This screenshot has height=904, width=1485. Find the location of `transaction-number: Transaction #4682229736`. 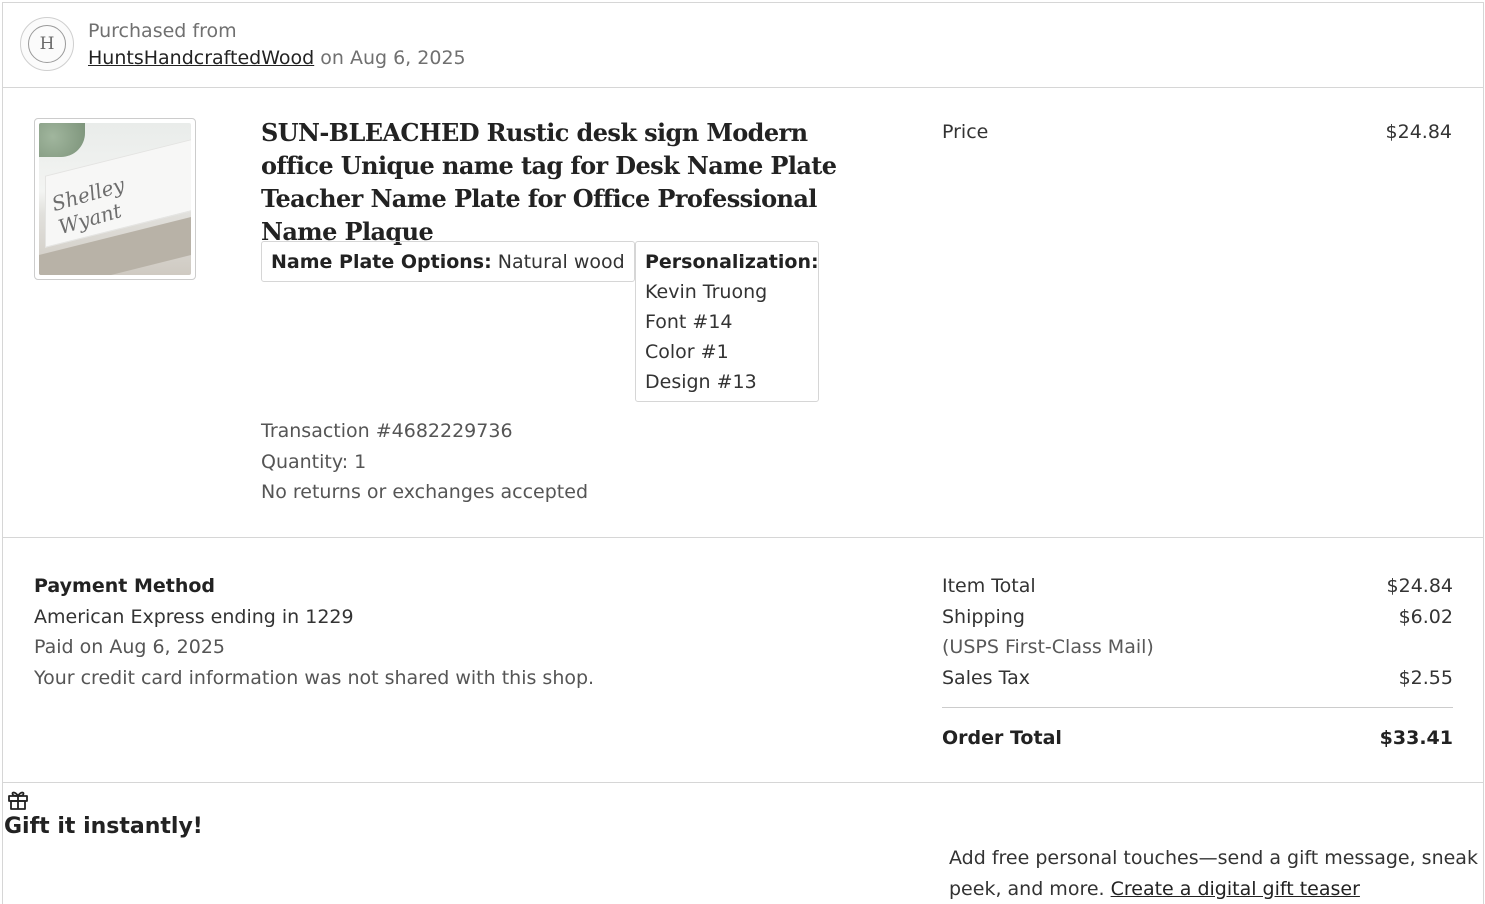

transaction-number: Transaction #4682229736 is located at coordinates (387, 431).